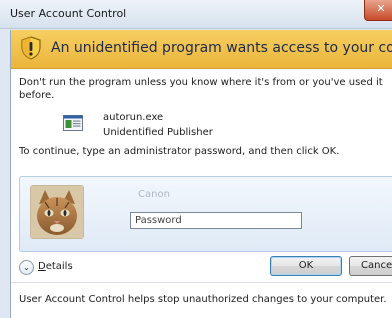 The image size is (392, 318). Describe the element at coordinates (59, 266) in the screenshot. I see `details-label-rest: etails` at that location.